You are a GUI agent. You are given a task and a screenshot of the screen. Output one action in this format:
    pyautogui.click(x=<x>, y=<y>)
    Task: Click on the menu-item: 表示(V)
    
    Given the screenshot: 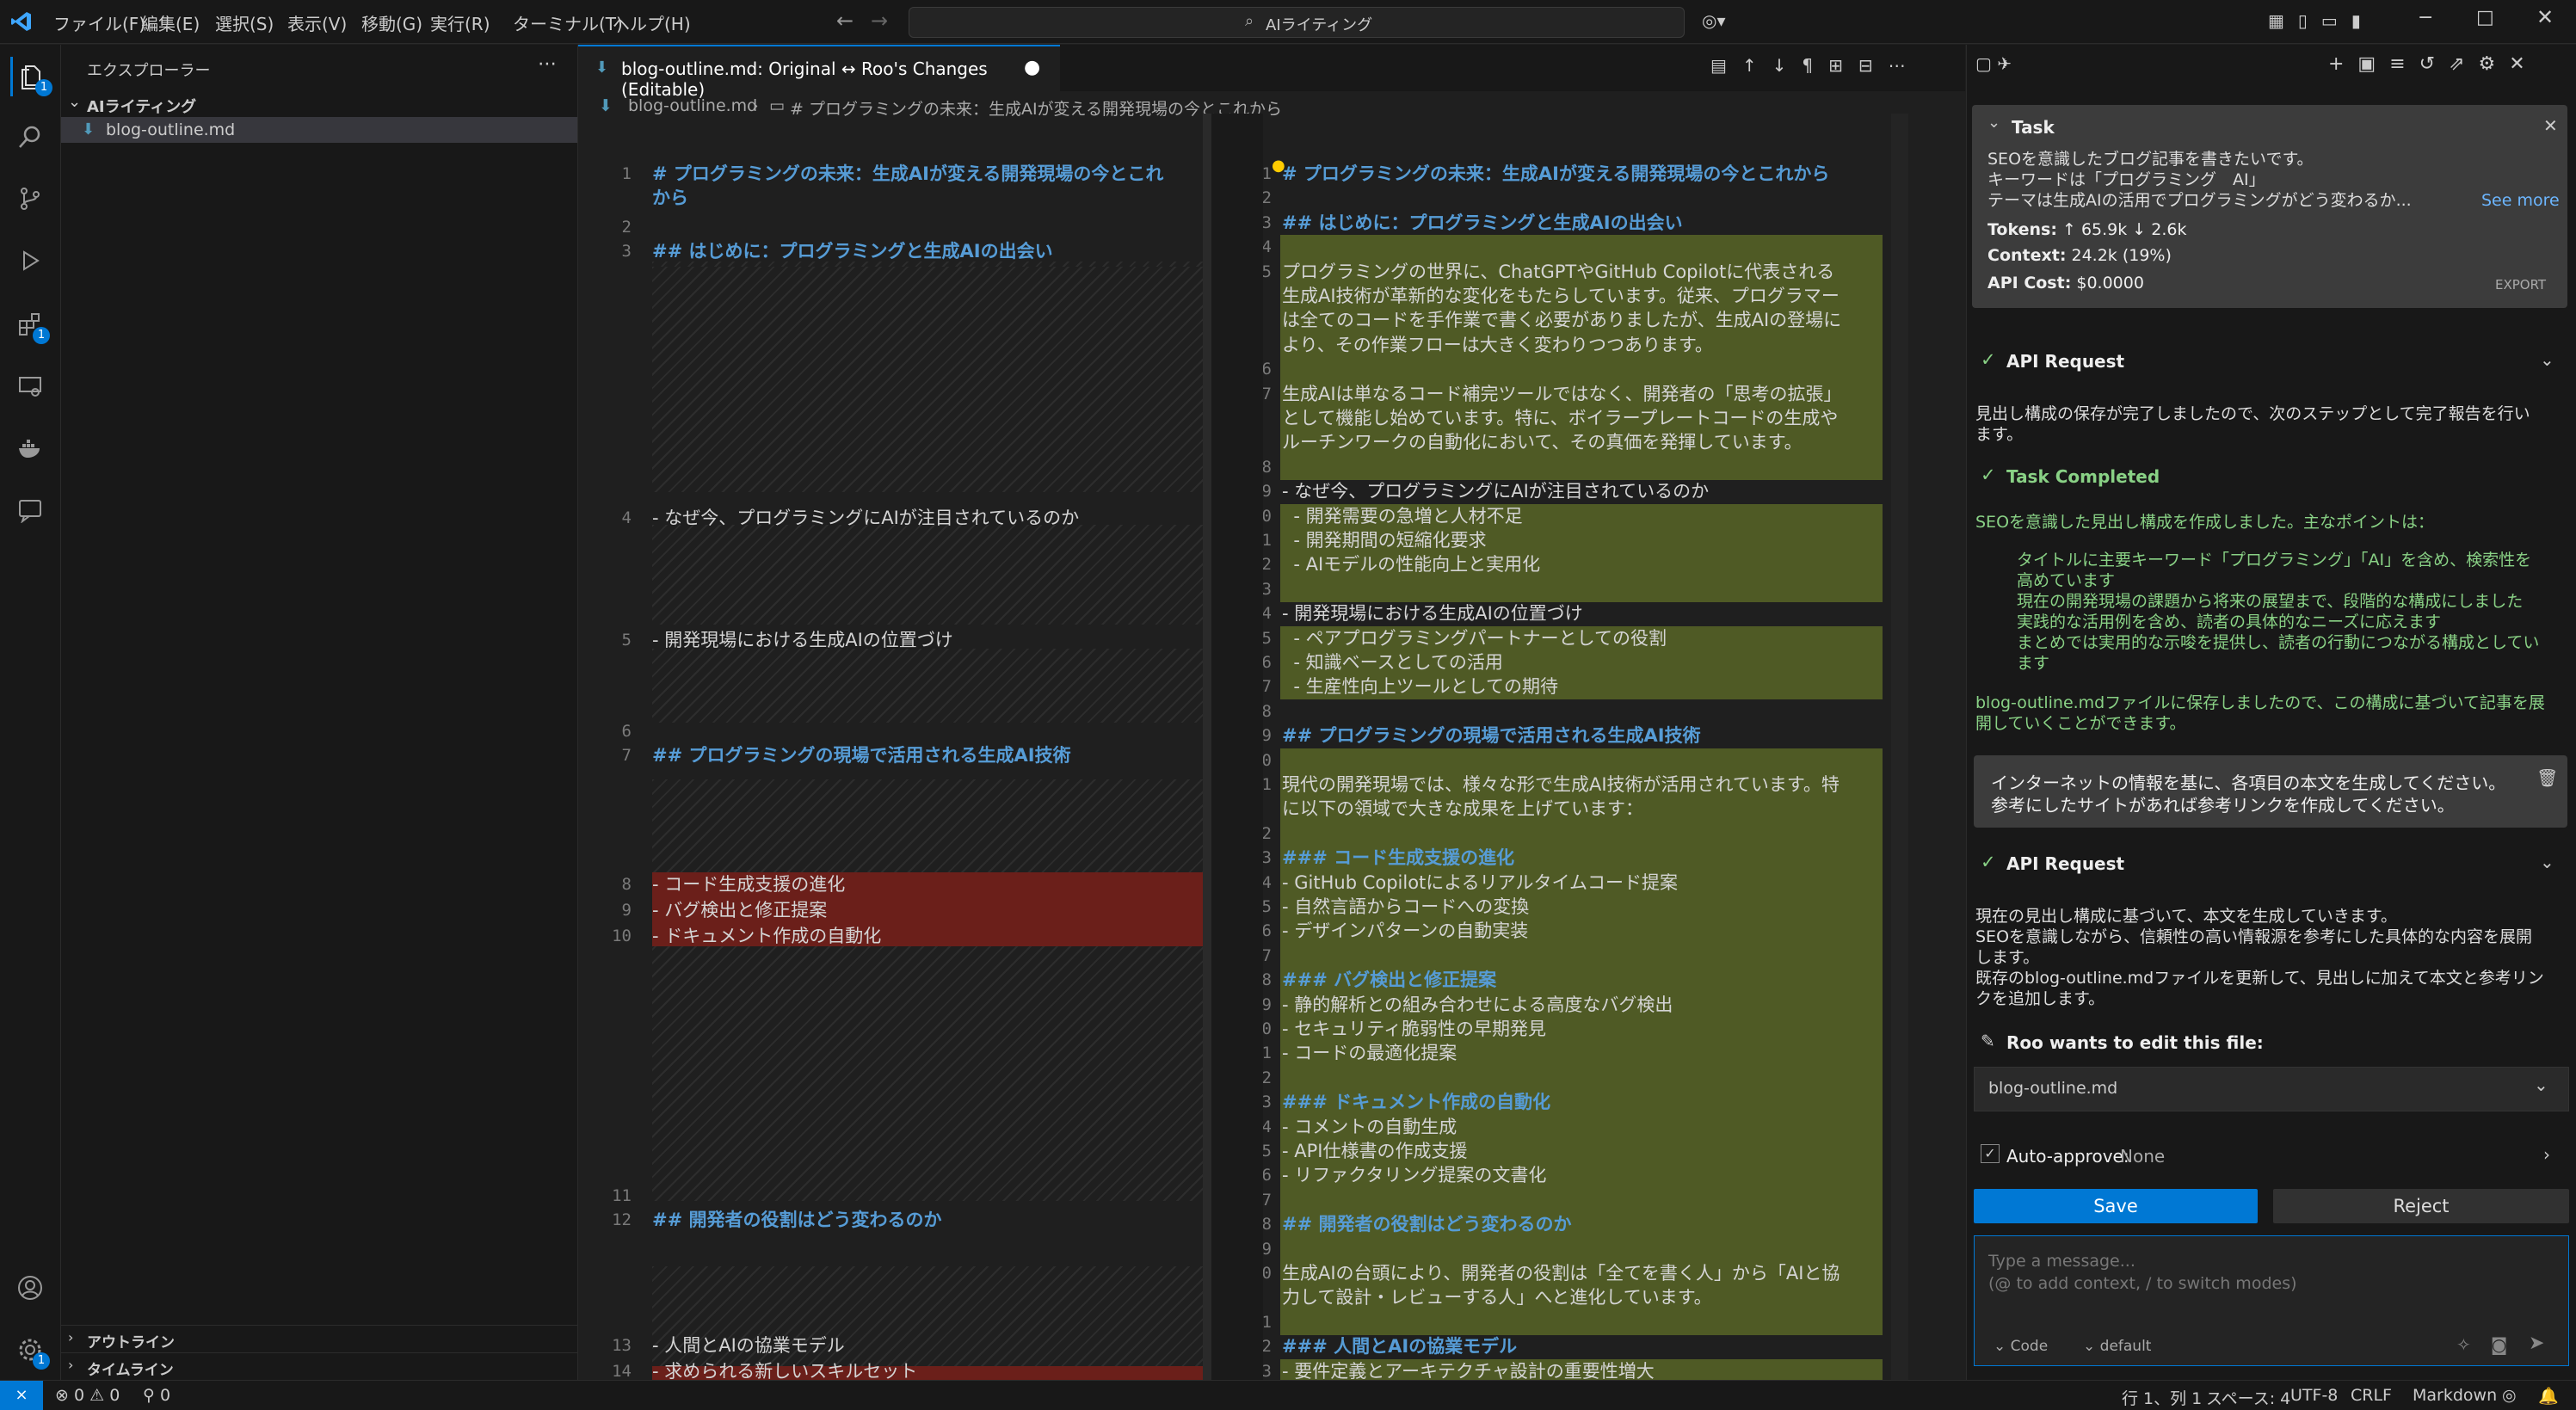 What is the action you would take?
    pyautogui.click(x=317, y=22)
    